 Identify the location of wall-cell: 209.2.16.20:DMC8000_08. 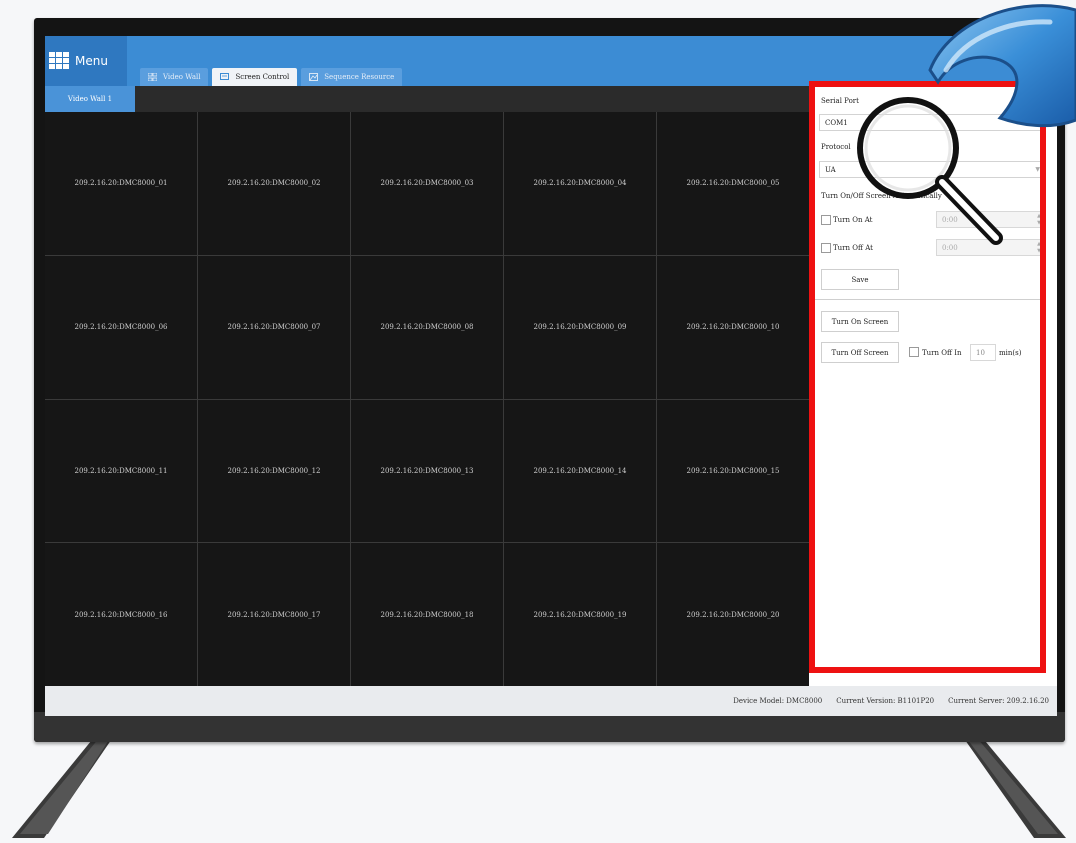
(427, 327).